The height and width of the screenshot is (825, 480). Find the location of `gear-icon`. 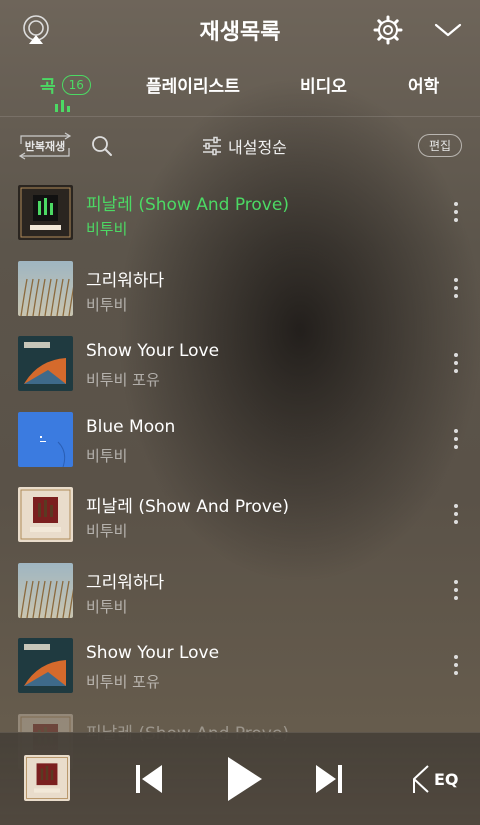

gear-icon is located at coordinates (388, 30).